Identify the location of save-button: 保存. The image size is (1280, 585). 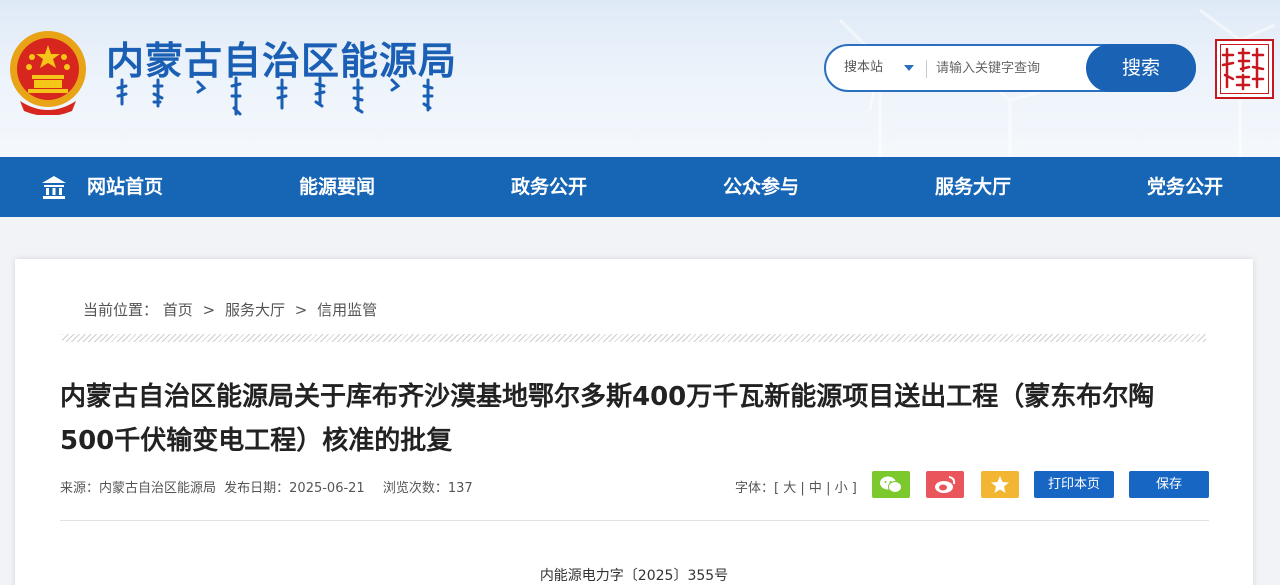
(1169, 484).